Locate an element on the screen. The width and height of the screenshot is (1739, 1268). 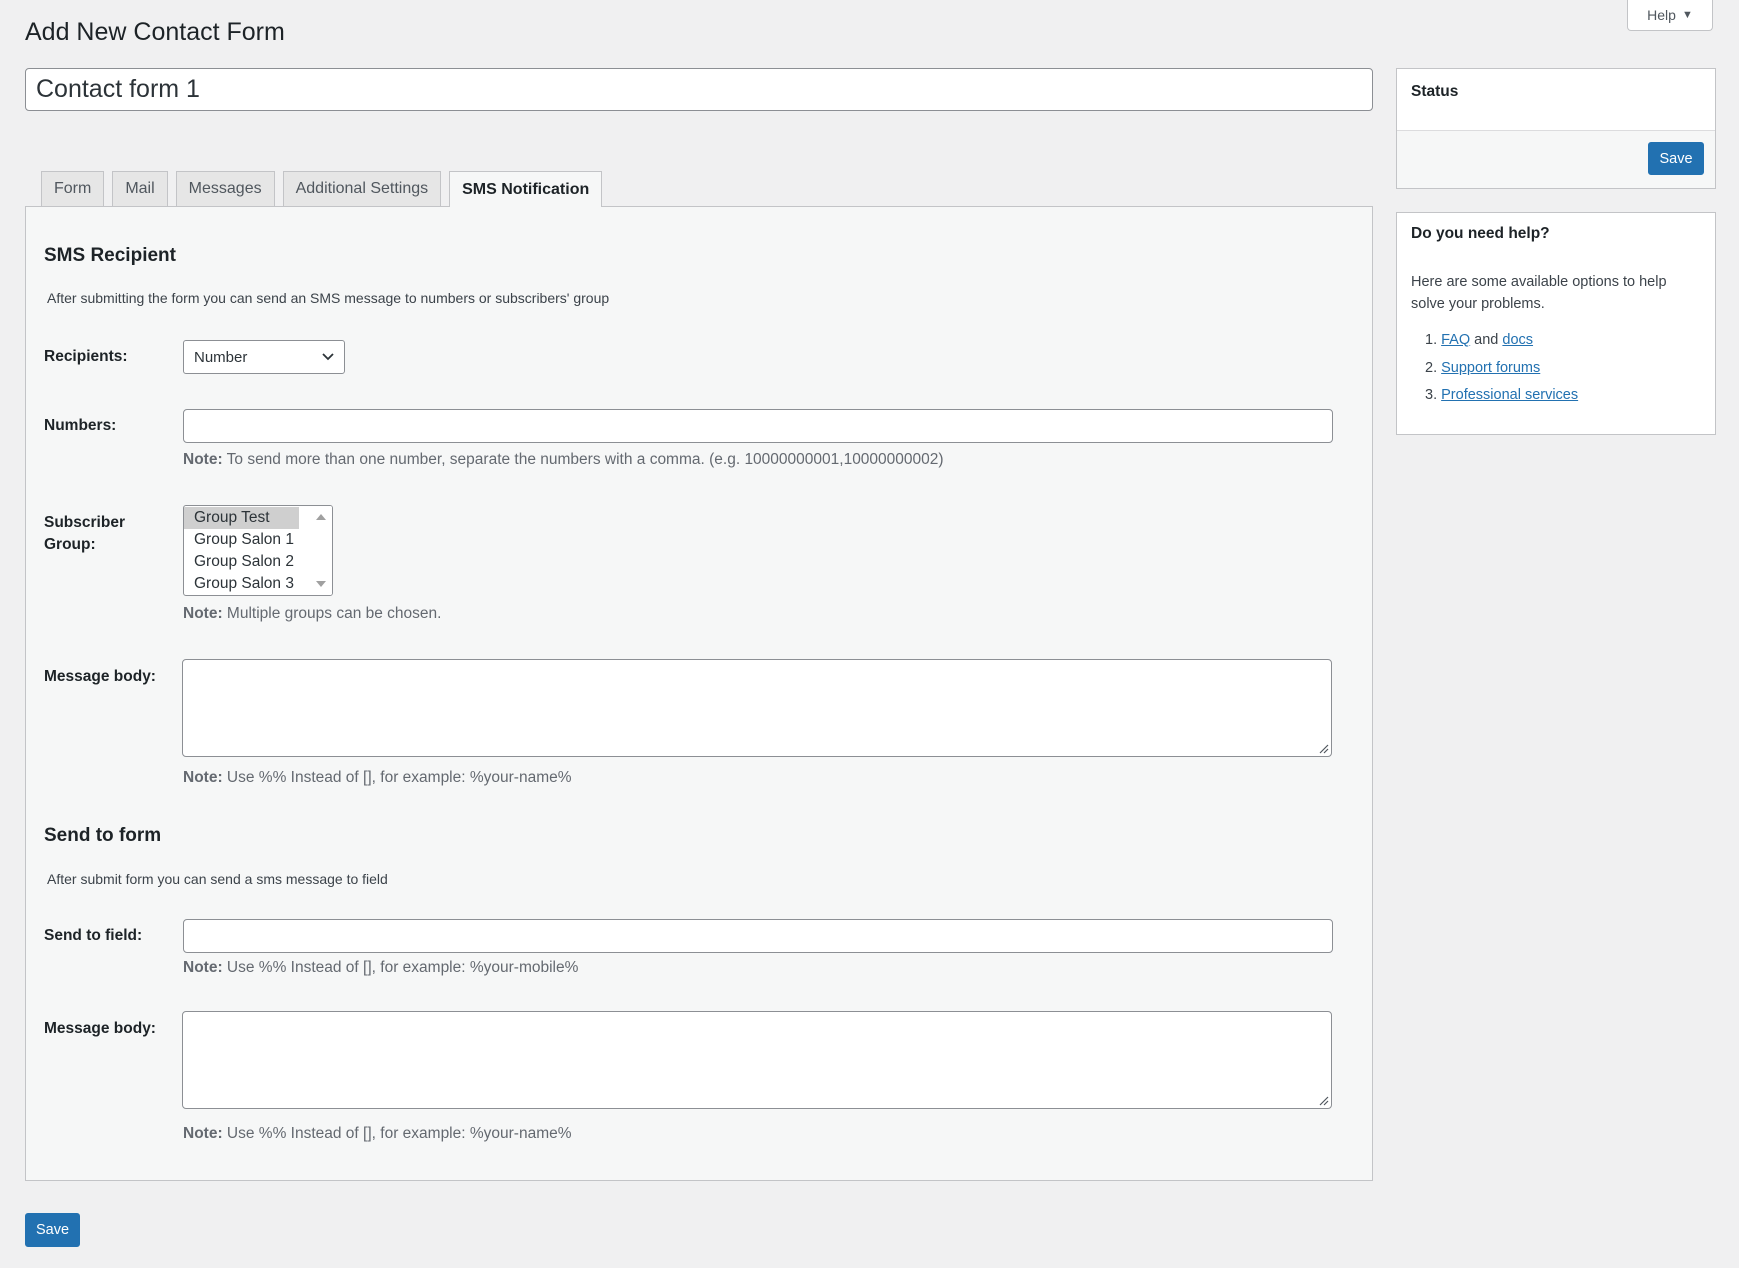
message-body-textarea is located at coordinates (757, 708).